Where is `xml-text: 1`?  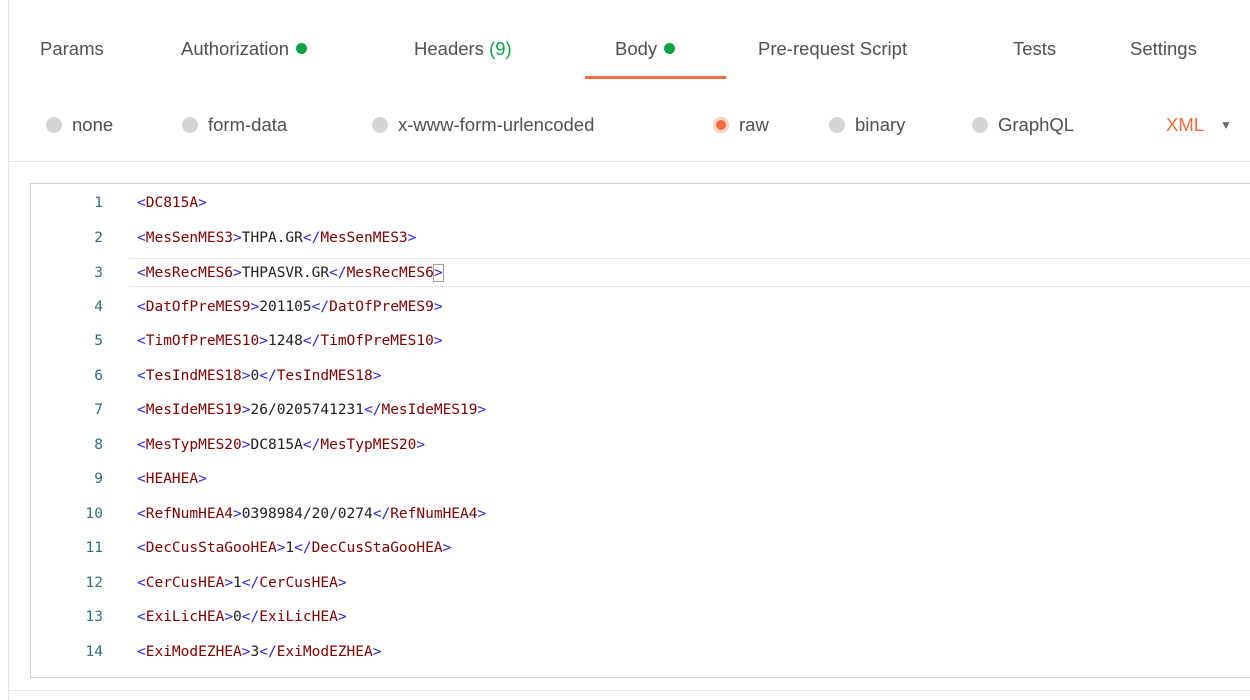 xml-text: 1 is located at coordinates (237, 582).